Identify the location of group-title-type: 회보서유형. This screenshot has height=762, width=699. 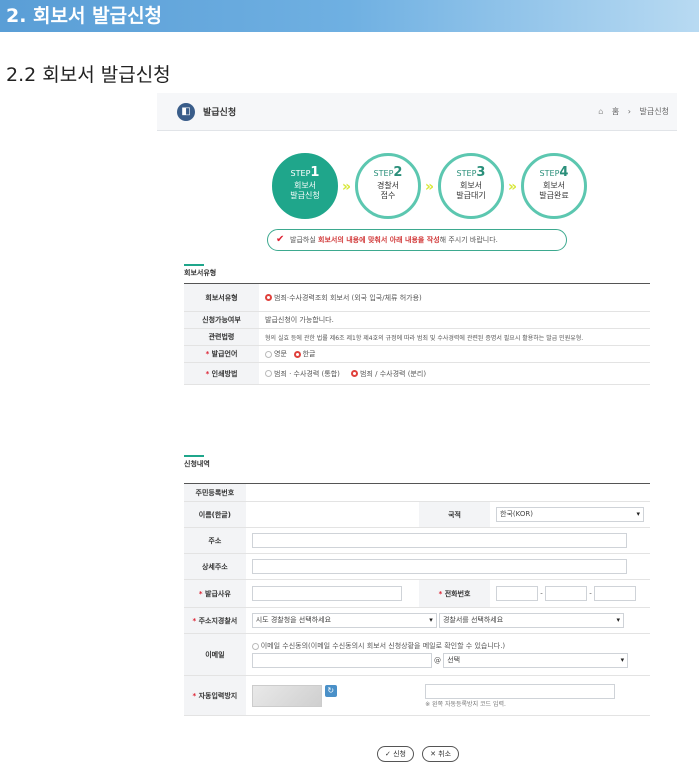
(200, 270).